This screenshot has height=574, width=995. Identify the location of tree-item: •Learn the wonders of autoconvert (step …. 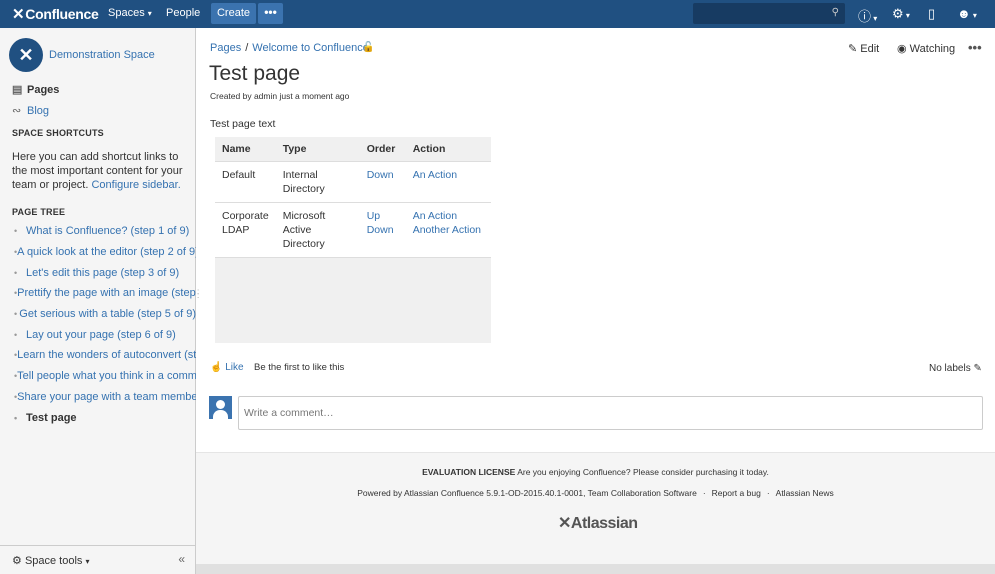
(105, 355).